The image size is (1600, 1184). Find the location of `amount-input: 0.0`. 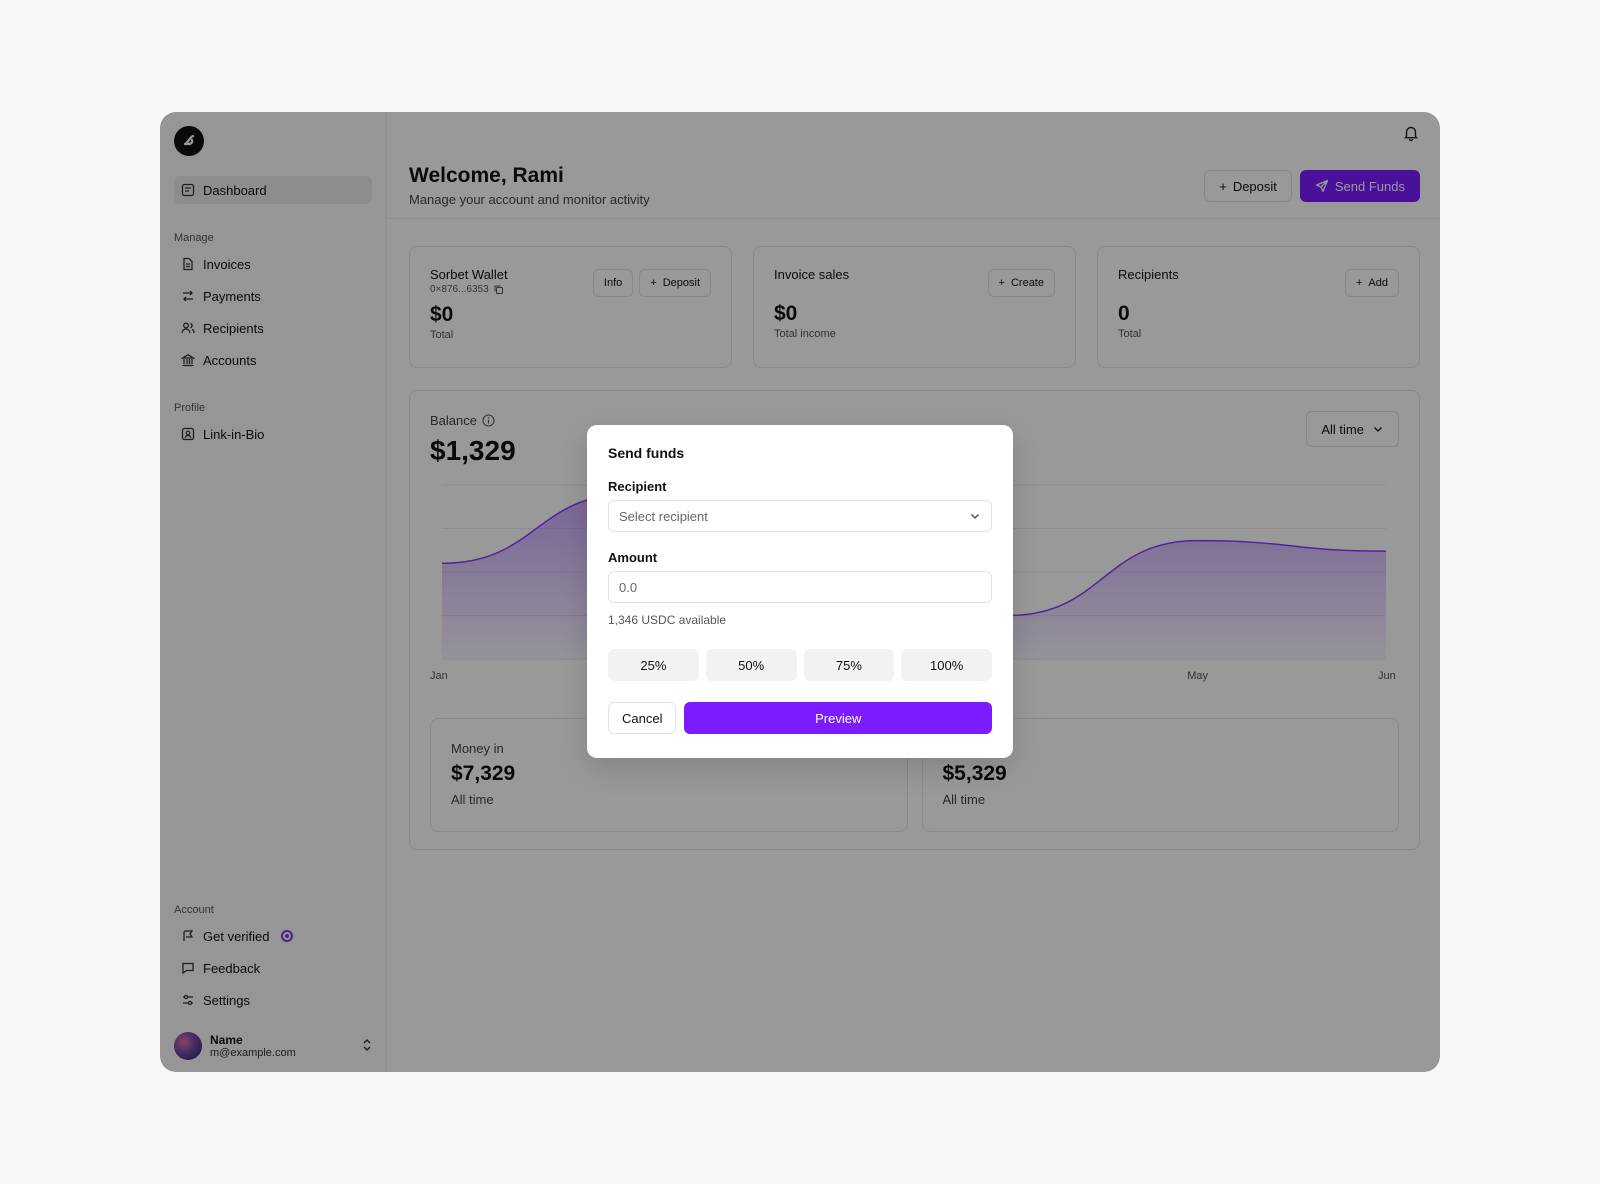

amount-input: 0.0 is located at coordinates (800, 587).